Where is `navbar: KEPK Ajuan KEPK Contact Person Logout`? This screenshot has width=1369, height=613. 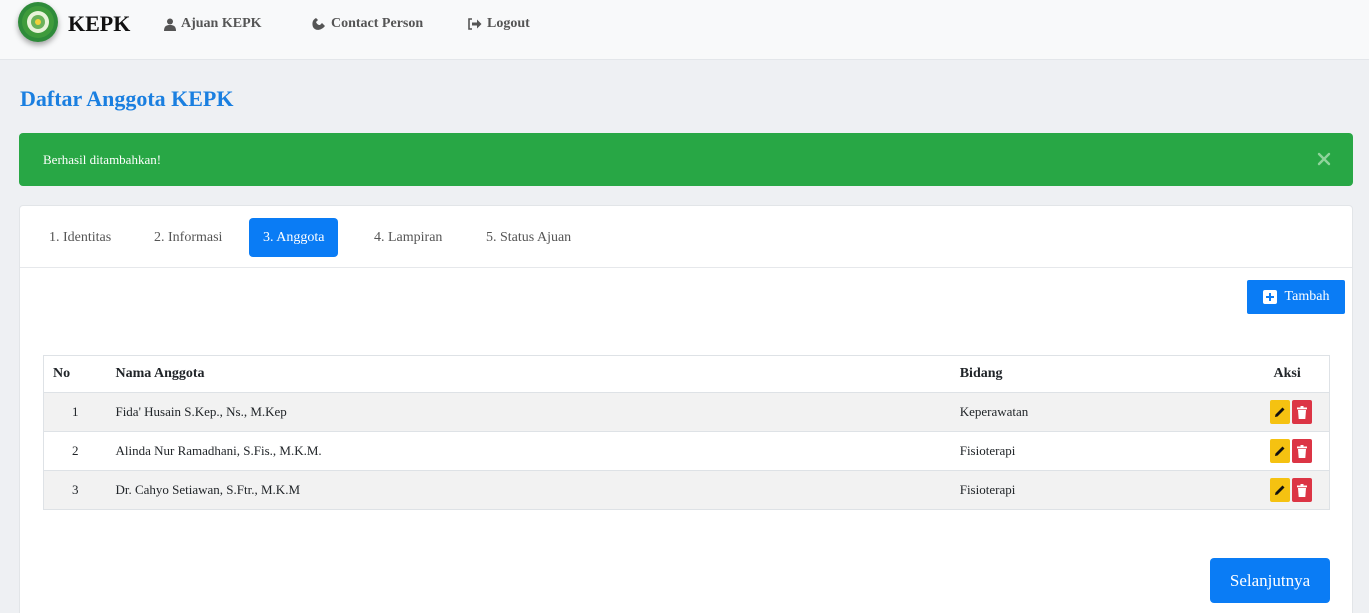
navbar: KEPK Ajuan KEPK Contact Person Logout is located at coordinates (684, 30).